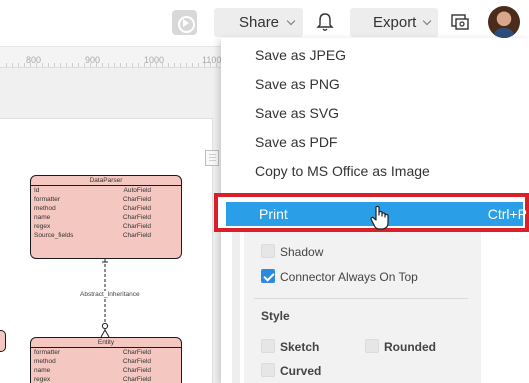  Describe the element at coordinates (268, 276) in the screenshot. I see `connector-on-top-checkbox` at that location.